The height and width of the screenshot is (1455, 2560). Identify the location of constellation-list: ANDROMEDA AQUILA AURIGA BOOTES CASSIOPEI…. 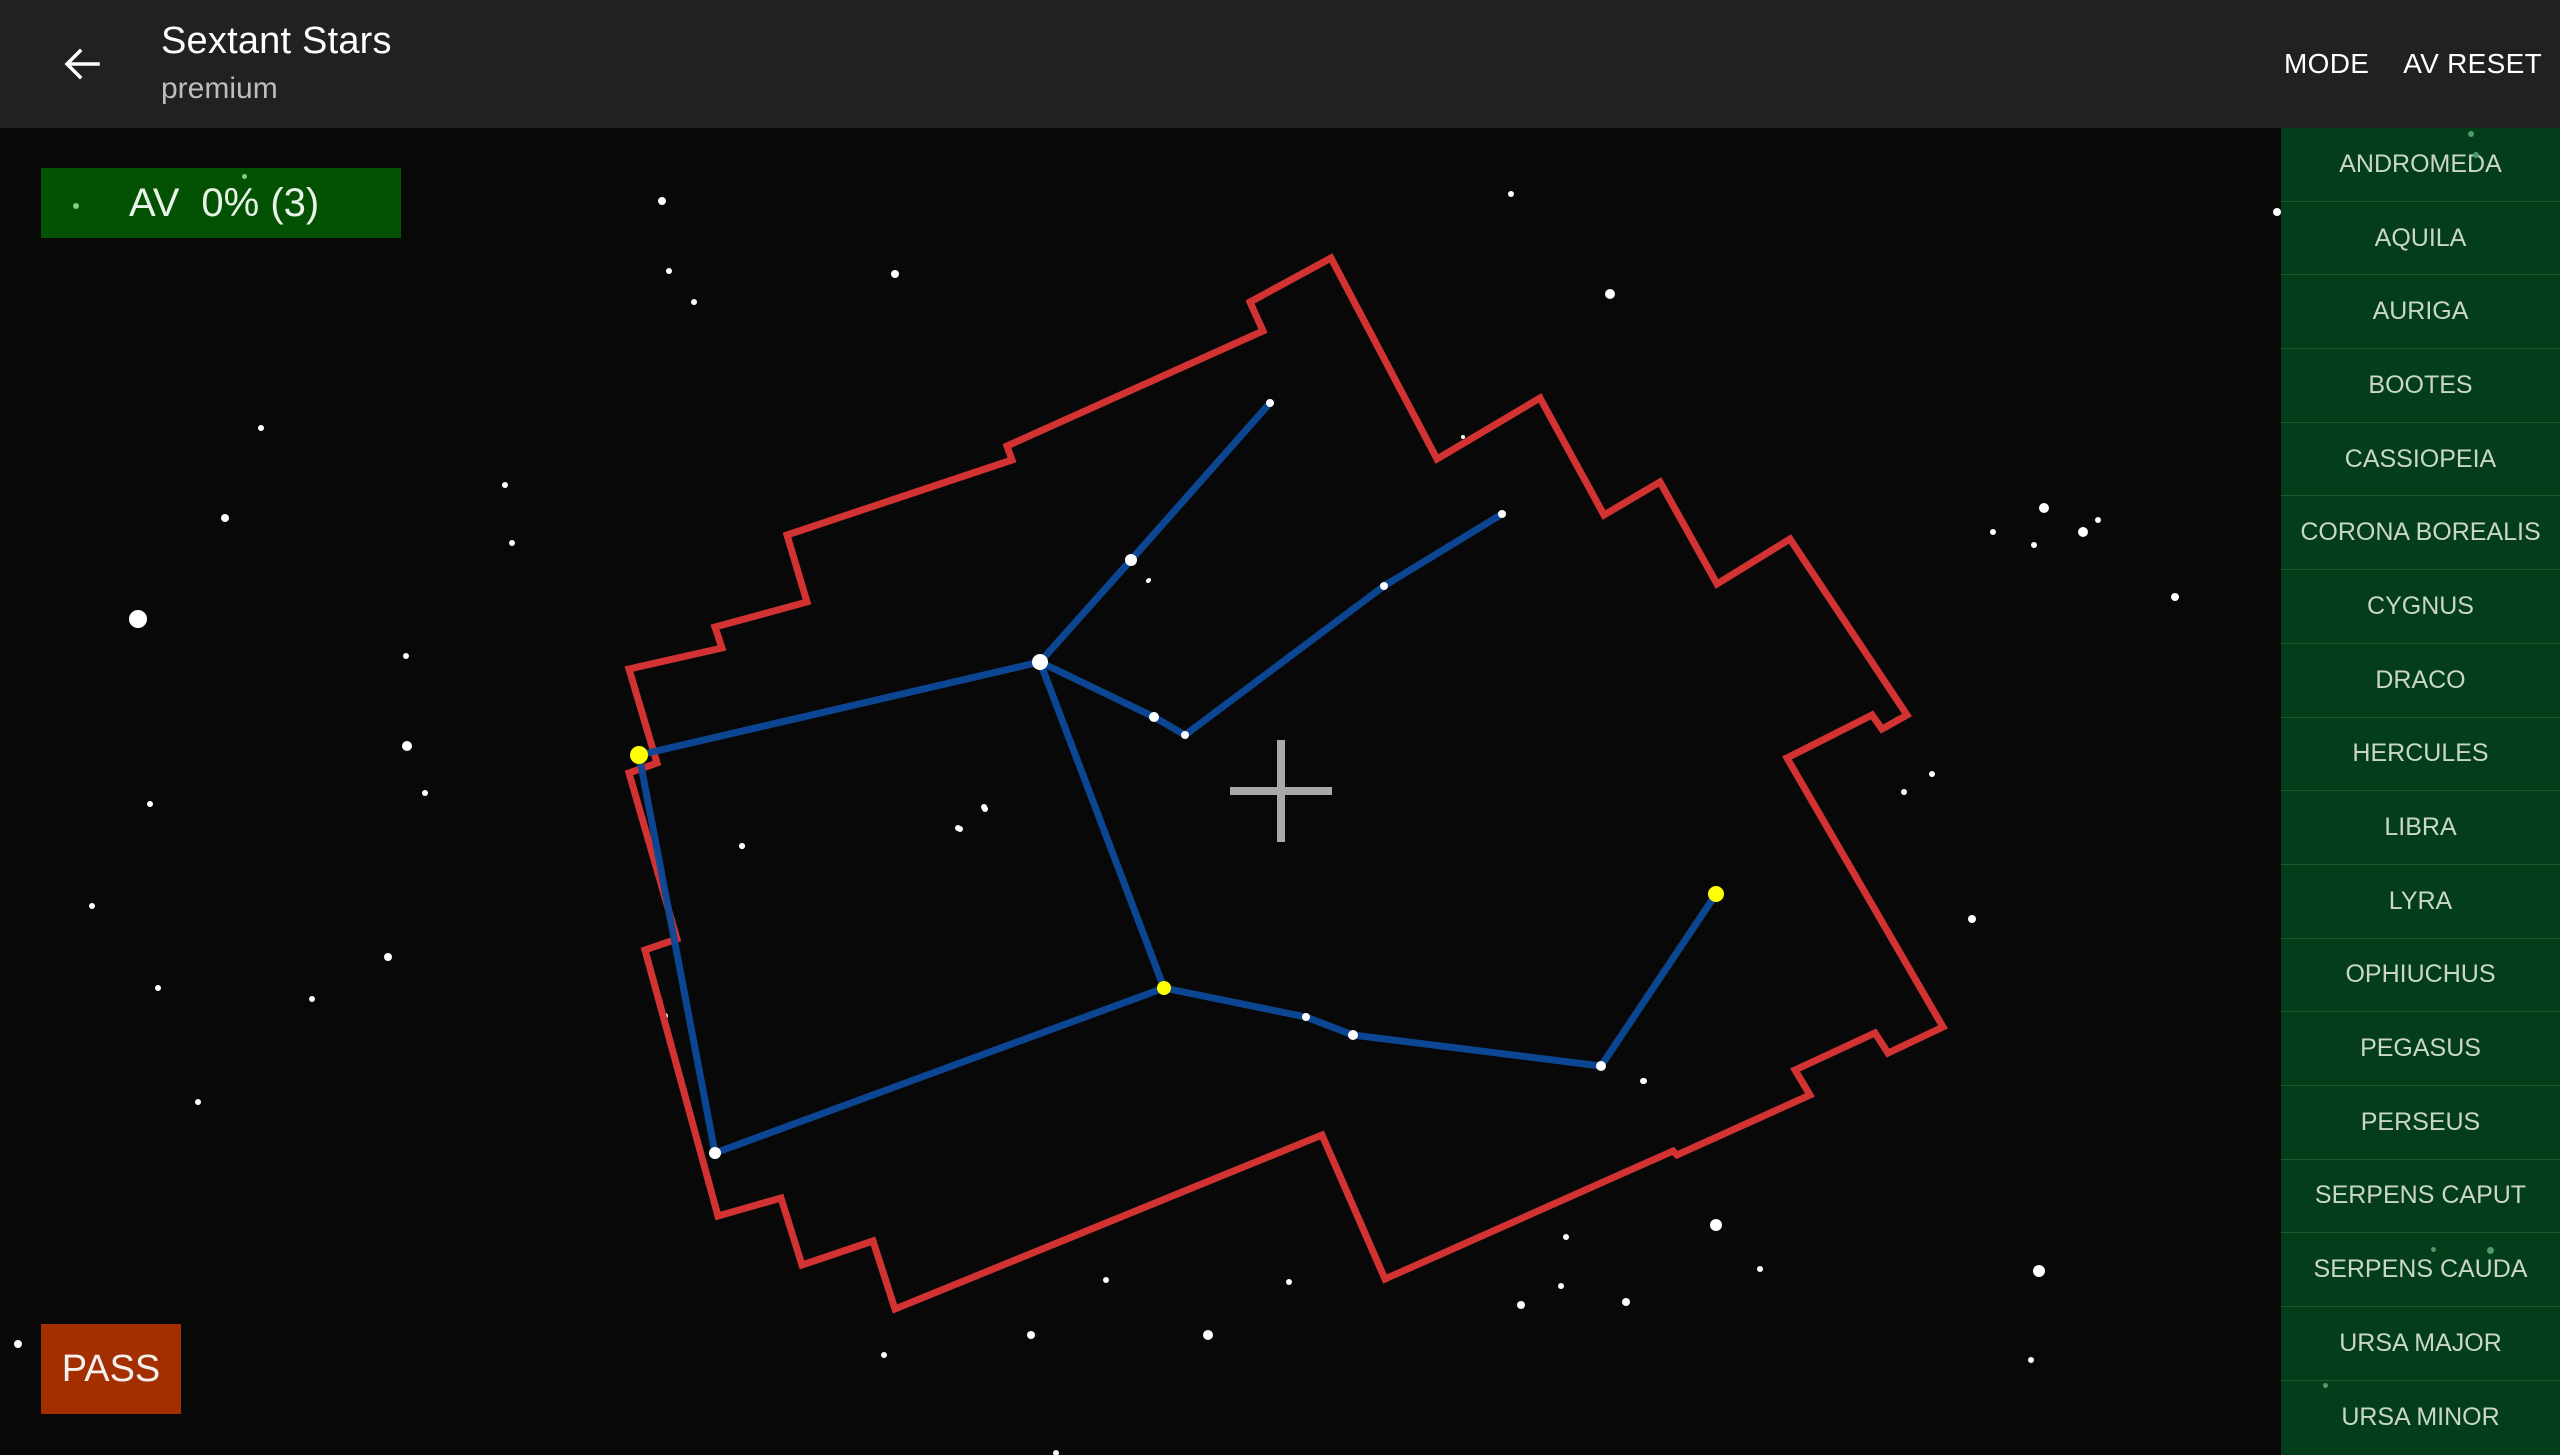
(2420, 791).